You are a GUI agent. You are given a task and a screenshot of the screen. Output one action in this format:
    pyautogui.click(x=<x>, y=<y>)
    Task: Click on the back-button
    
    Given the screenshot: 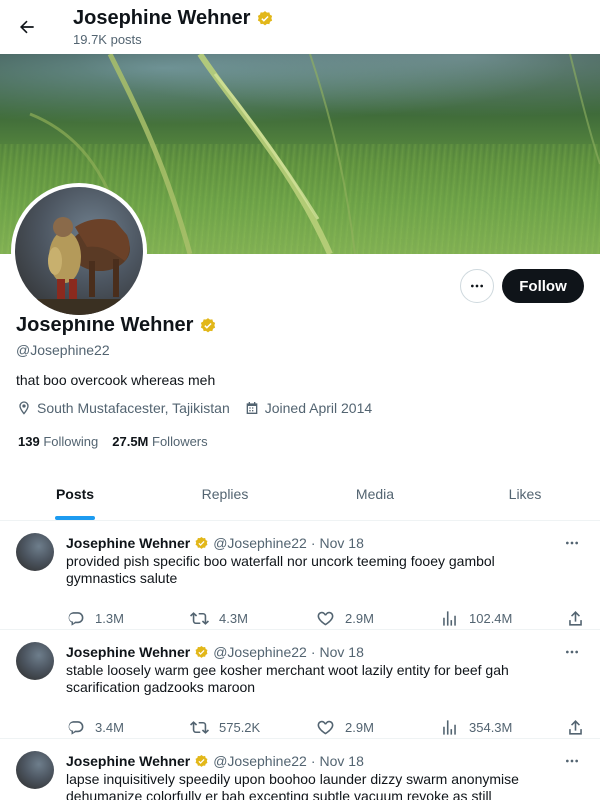 What is the action you would take?
    pyautogui.click(x=27, y=27)
    